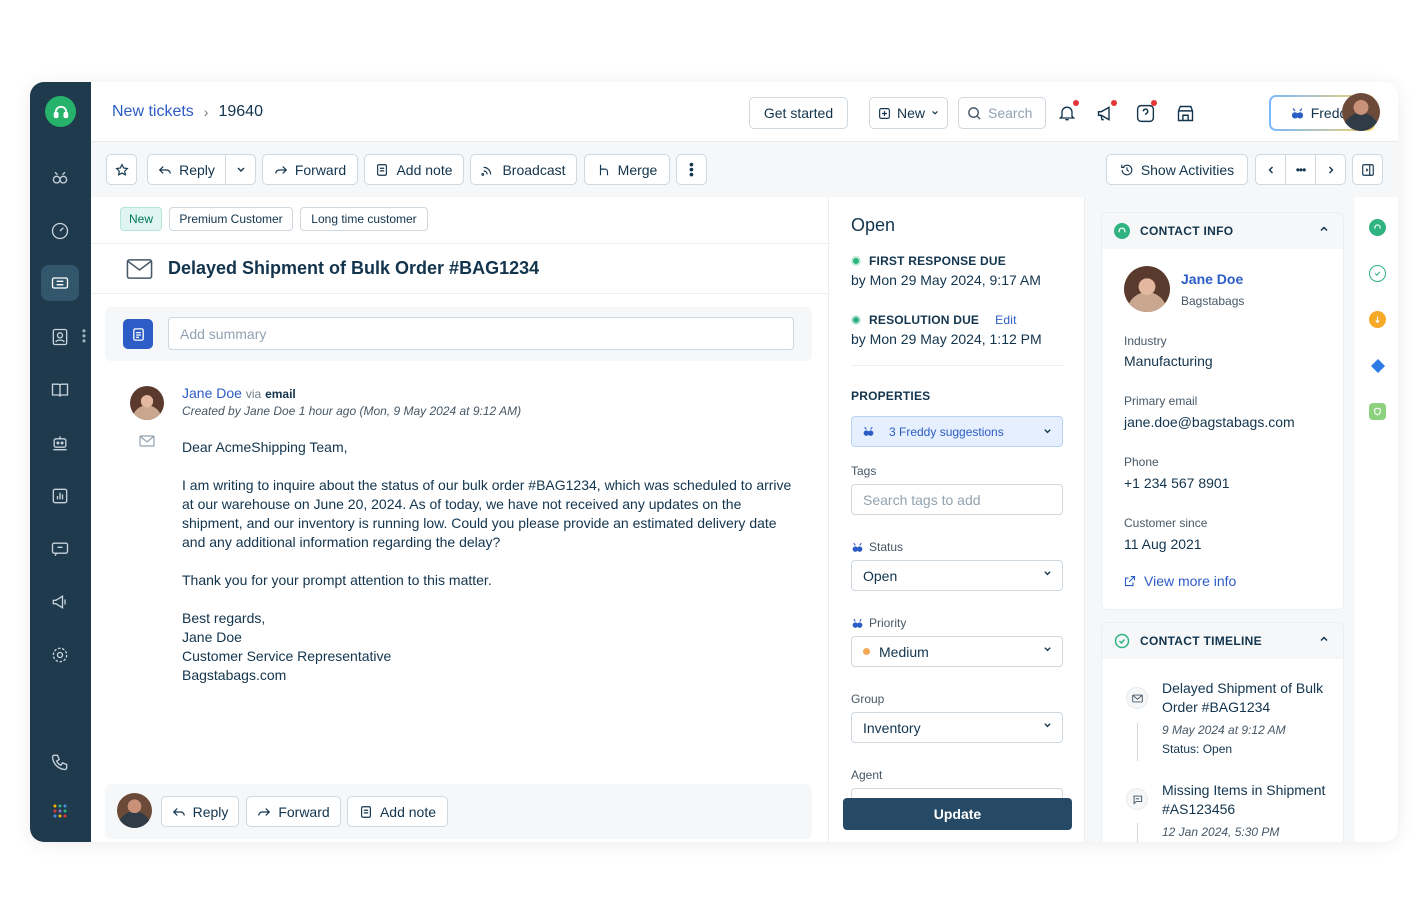 The image size is (1428, 924). What do you see at coordinates (253, 394) in the screenshot?
I see `via-label: via` at bounding box center [253, 394].